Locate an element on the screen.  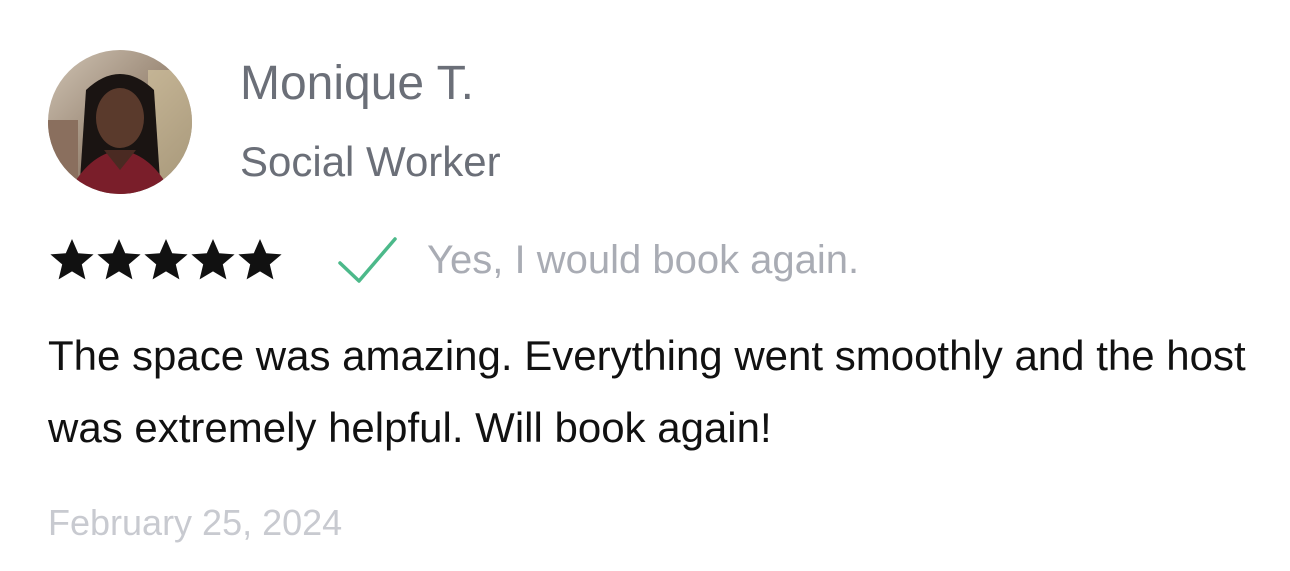
would-book-again-label: Yes, I would book again. is located at coordinates (643, 260).